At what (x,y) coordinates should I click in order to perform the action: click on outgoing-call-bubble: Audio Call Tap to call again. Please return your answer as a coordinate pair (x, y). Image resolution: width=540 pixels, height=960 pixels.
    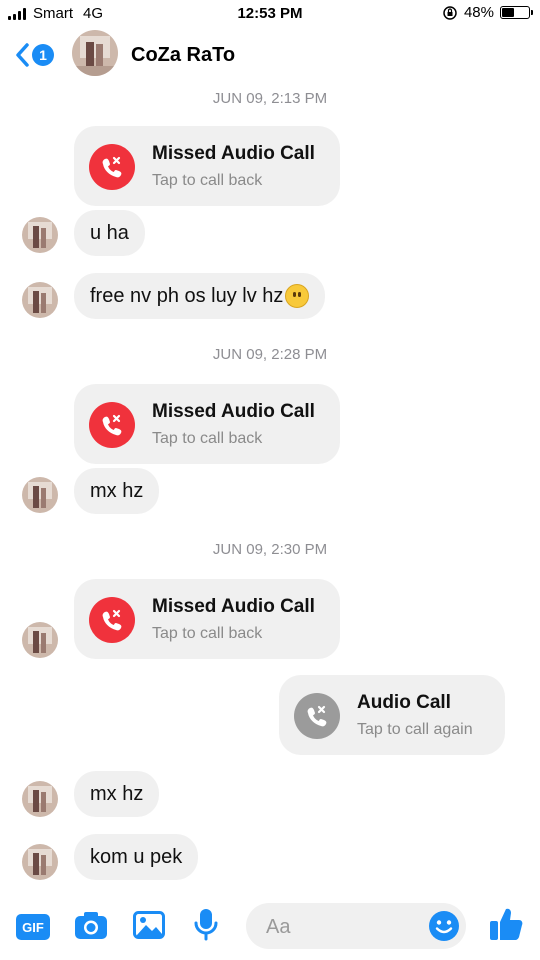
    Looking at the image, I should click on (392, 715).